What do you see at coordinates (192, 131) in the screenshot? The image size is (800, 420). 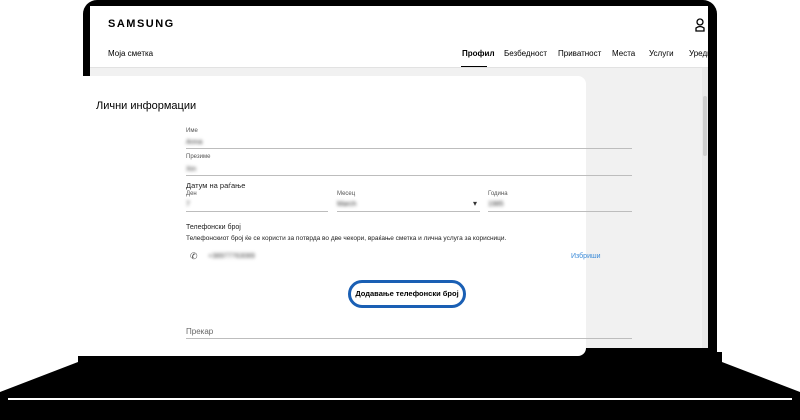 I see `first-name-label: Име` at bounding box center [192, 131].